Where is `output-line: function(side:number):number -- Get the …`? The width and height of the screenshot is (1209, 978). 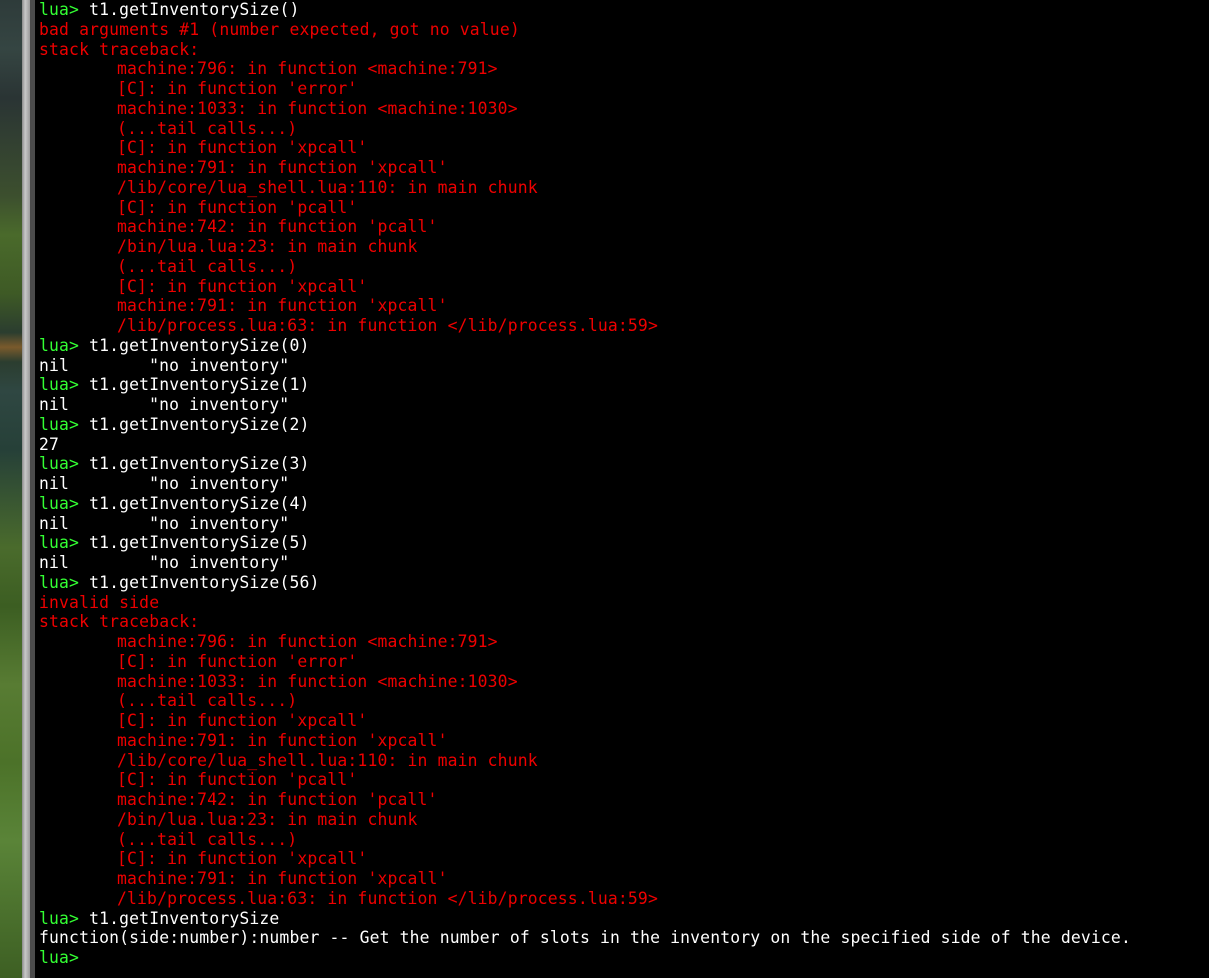 output-line: function(side:number):number -- Get the … is located at coordinates (623, 938).